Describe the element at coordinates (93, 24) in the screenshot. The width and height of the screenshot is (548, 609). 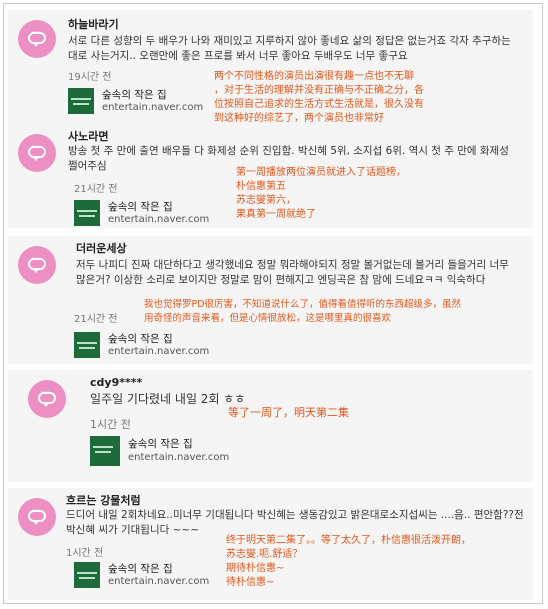
I see `nickname: 하늘바라기` at that location.